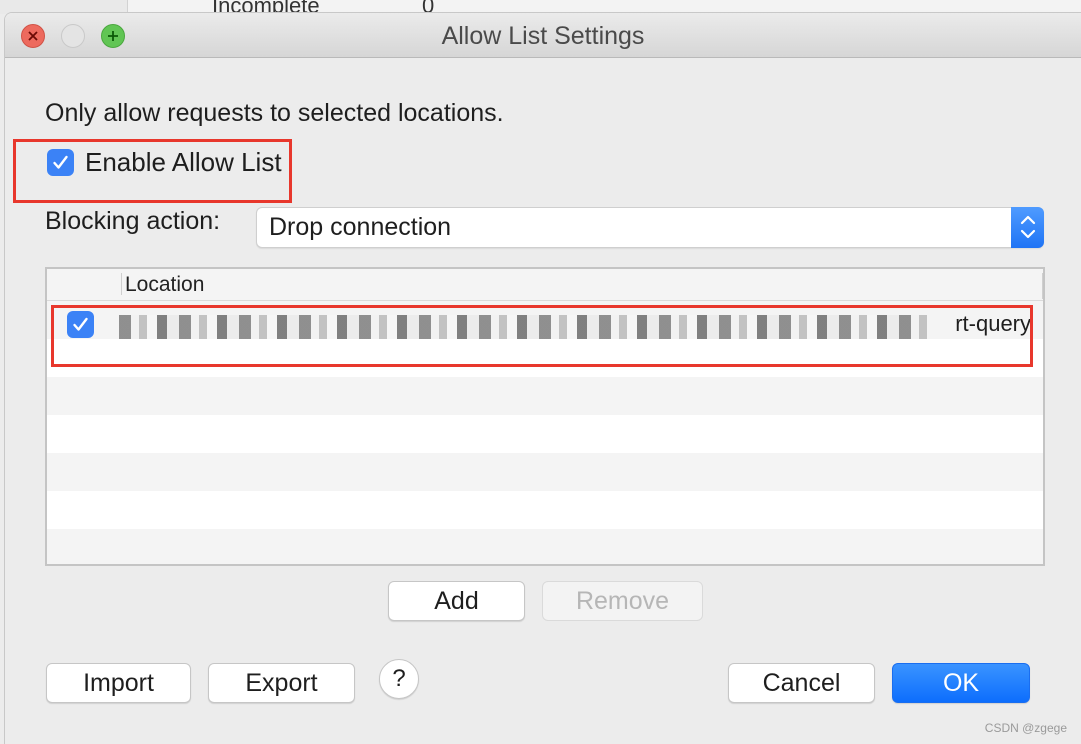  Describe the element at coordinates (961, 683) in the screenshot. I see `ok-button: OK` at that location.